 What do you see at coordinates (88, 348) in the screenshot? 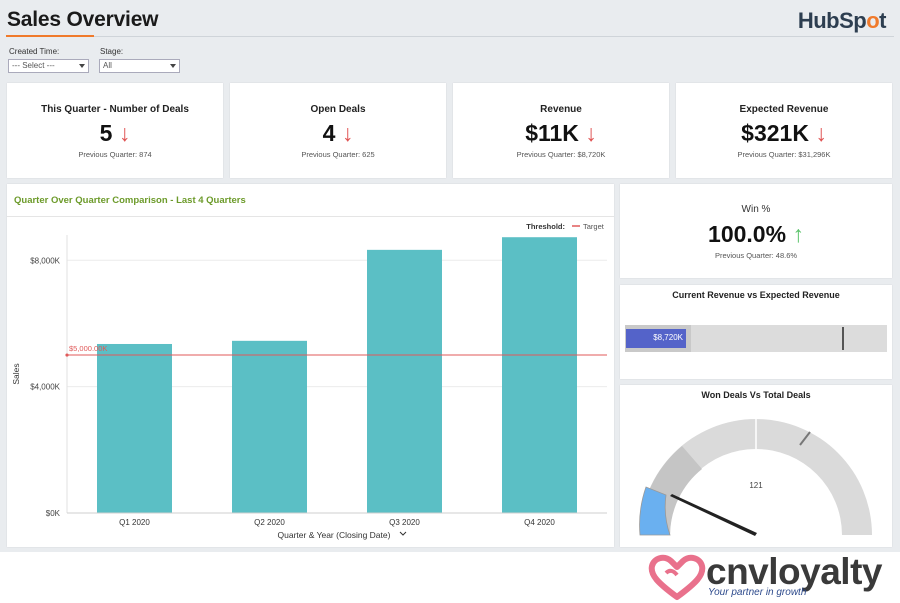
I see `threshold-label: $5,000.00K` at bounding box center [88, 348].